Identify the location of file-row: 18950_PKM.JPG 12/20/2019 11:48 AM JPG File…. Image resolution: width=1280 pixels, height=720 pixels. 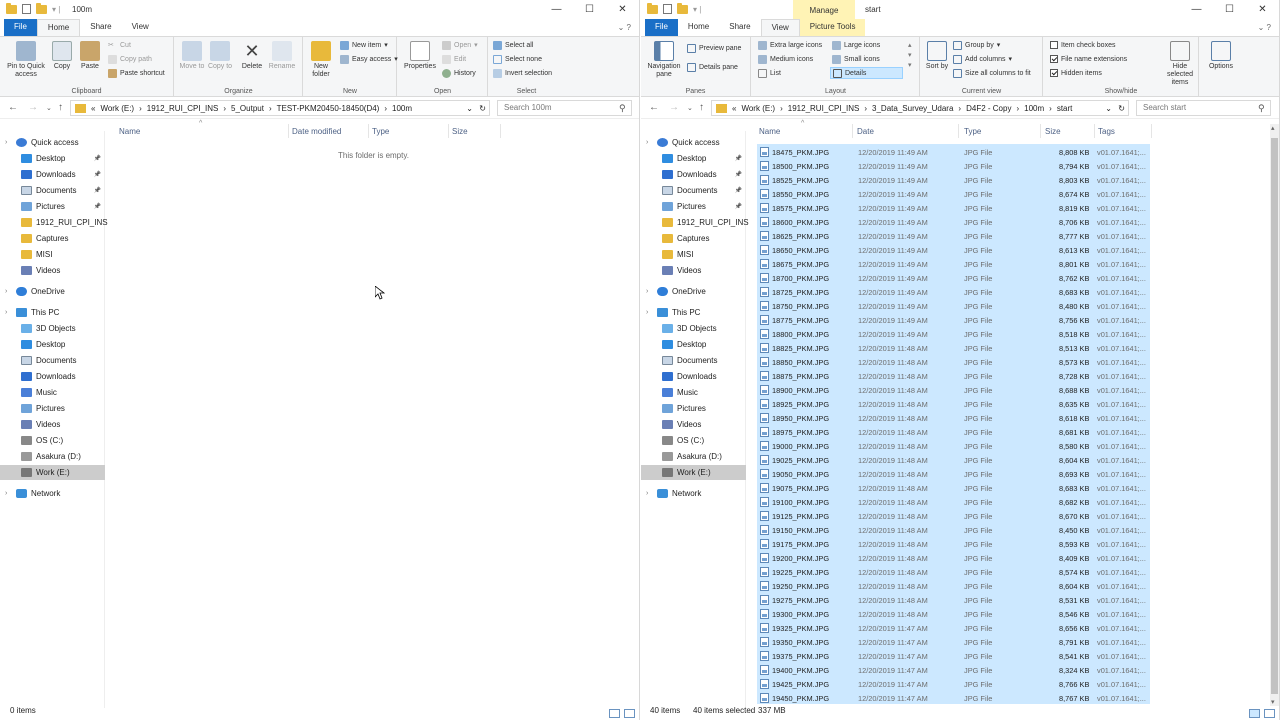
(953, 417).